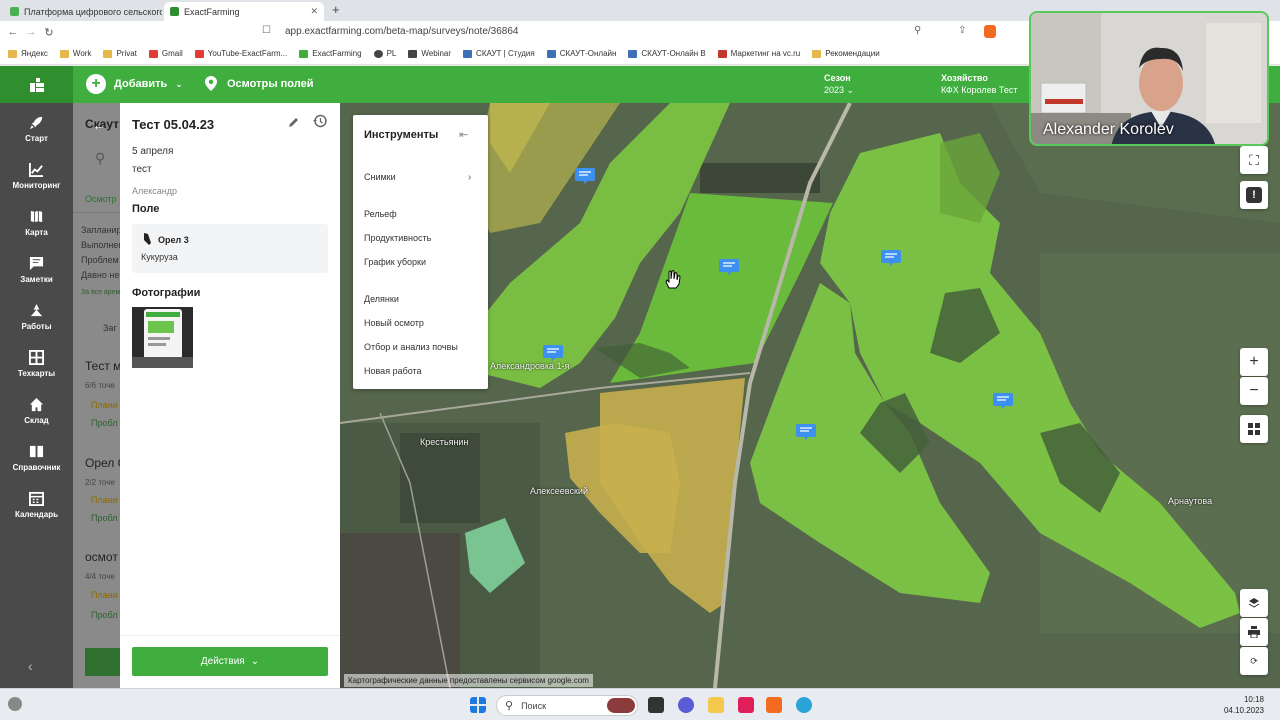  What do you see at coordinates (397, 238) in the screenshot?
I see `tool-productivity: Продуктивность` at bounding box center [397, 238].